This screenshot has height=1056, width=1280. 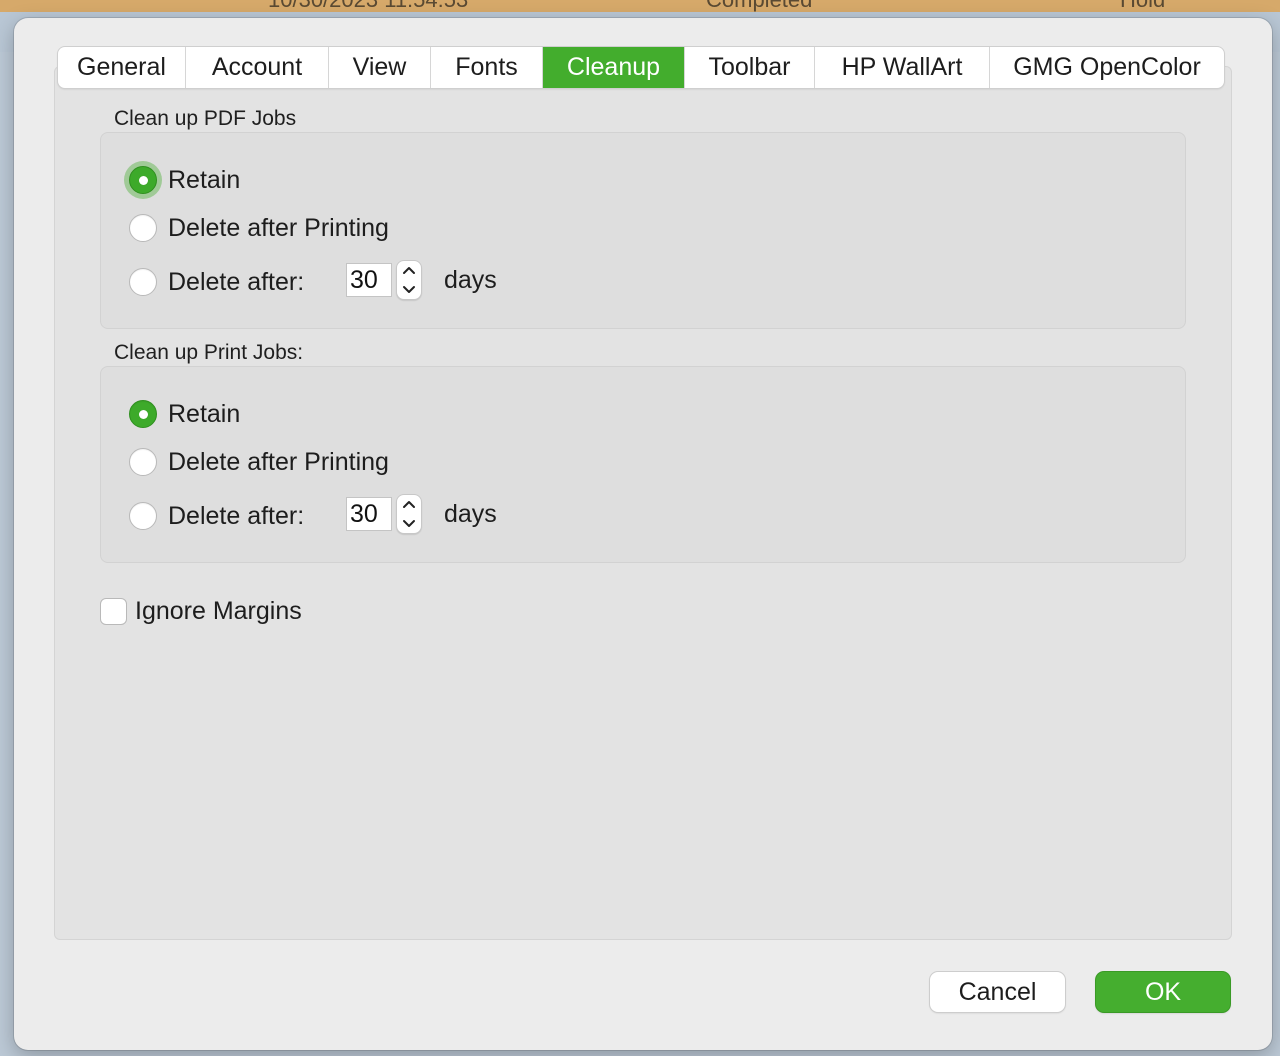 I want to click on print-delete-after-printing-radio, so click(x=143, y=462).